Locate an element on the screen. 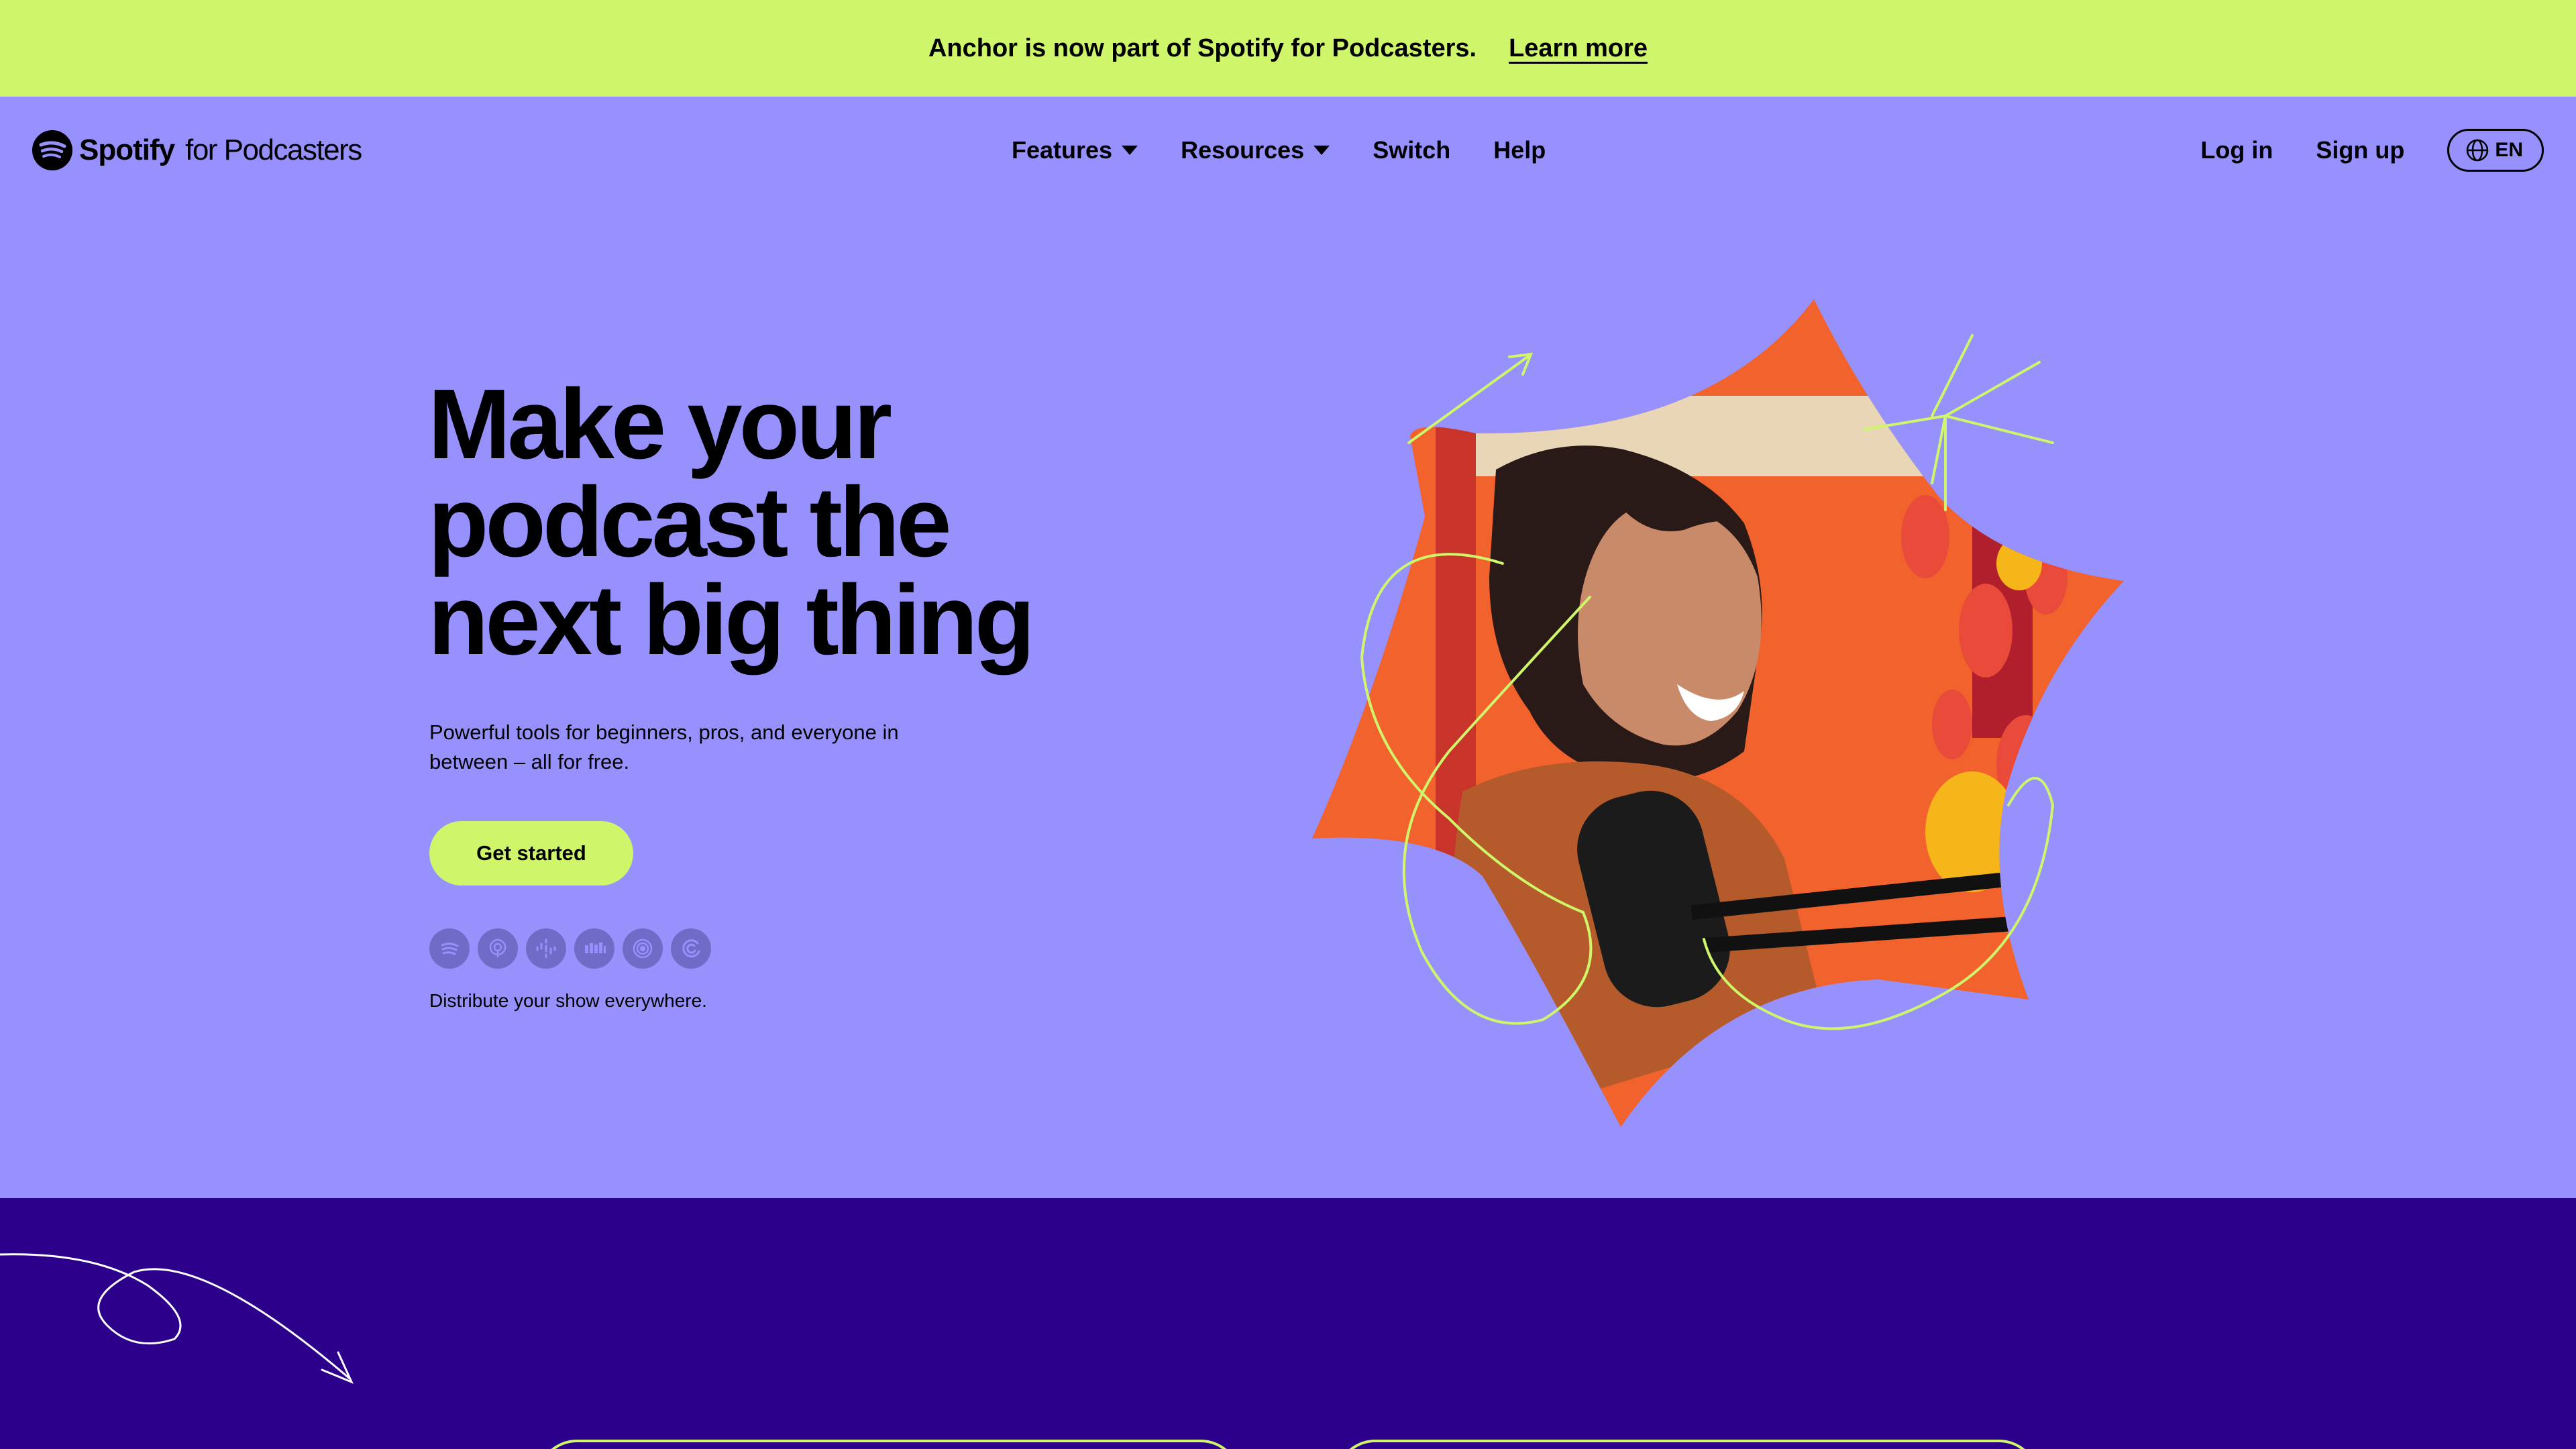 Image resolution: width=2576 pixels, height=1449 pixels. nav-resources: Resources is located at coordinates (1255, 150).